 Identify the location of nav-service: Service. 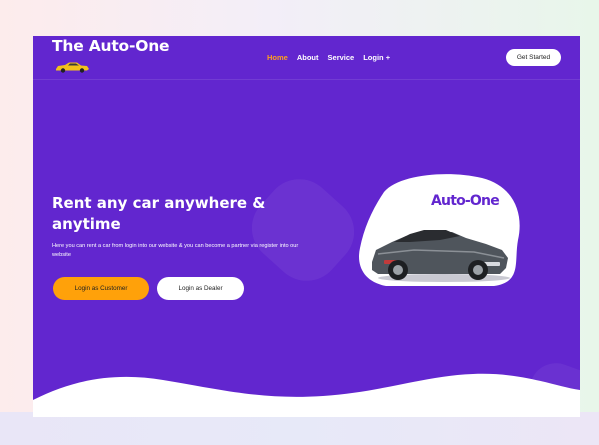
(341, 57).